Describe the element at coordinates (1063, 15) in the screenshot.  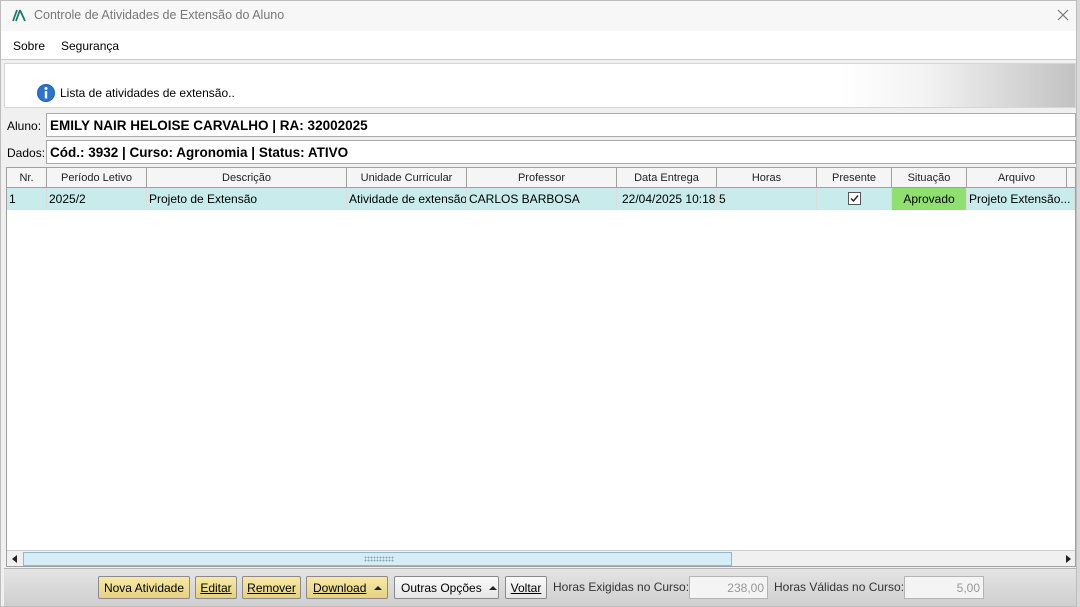
I see `close-icon` at that location.